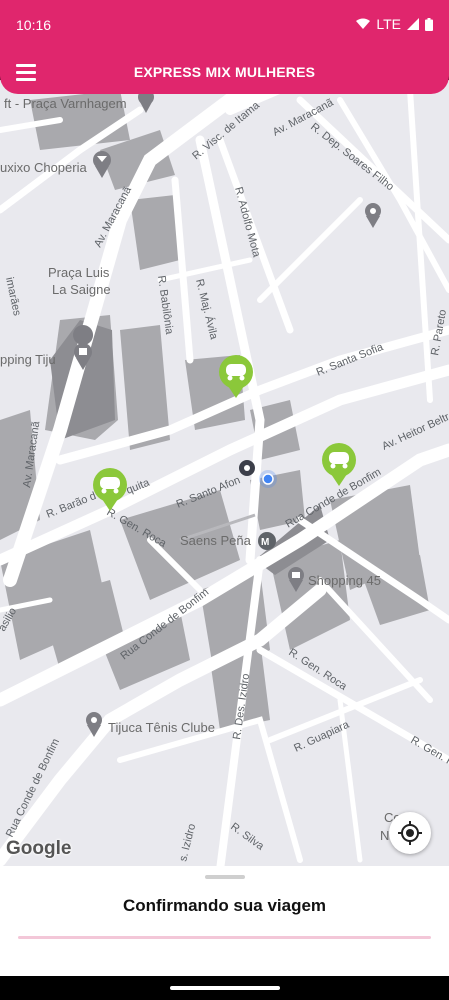  I want to click on street-label: R. Gen. R, so click(429, 751).